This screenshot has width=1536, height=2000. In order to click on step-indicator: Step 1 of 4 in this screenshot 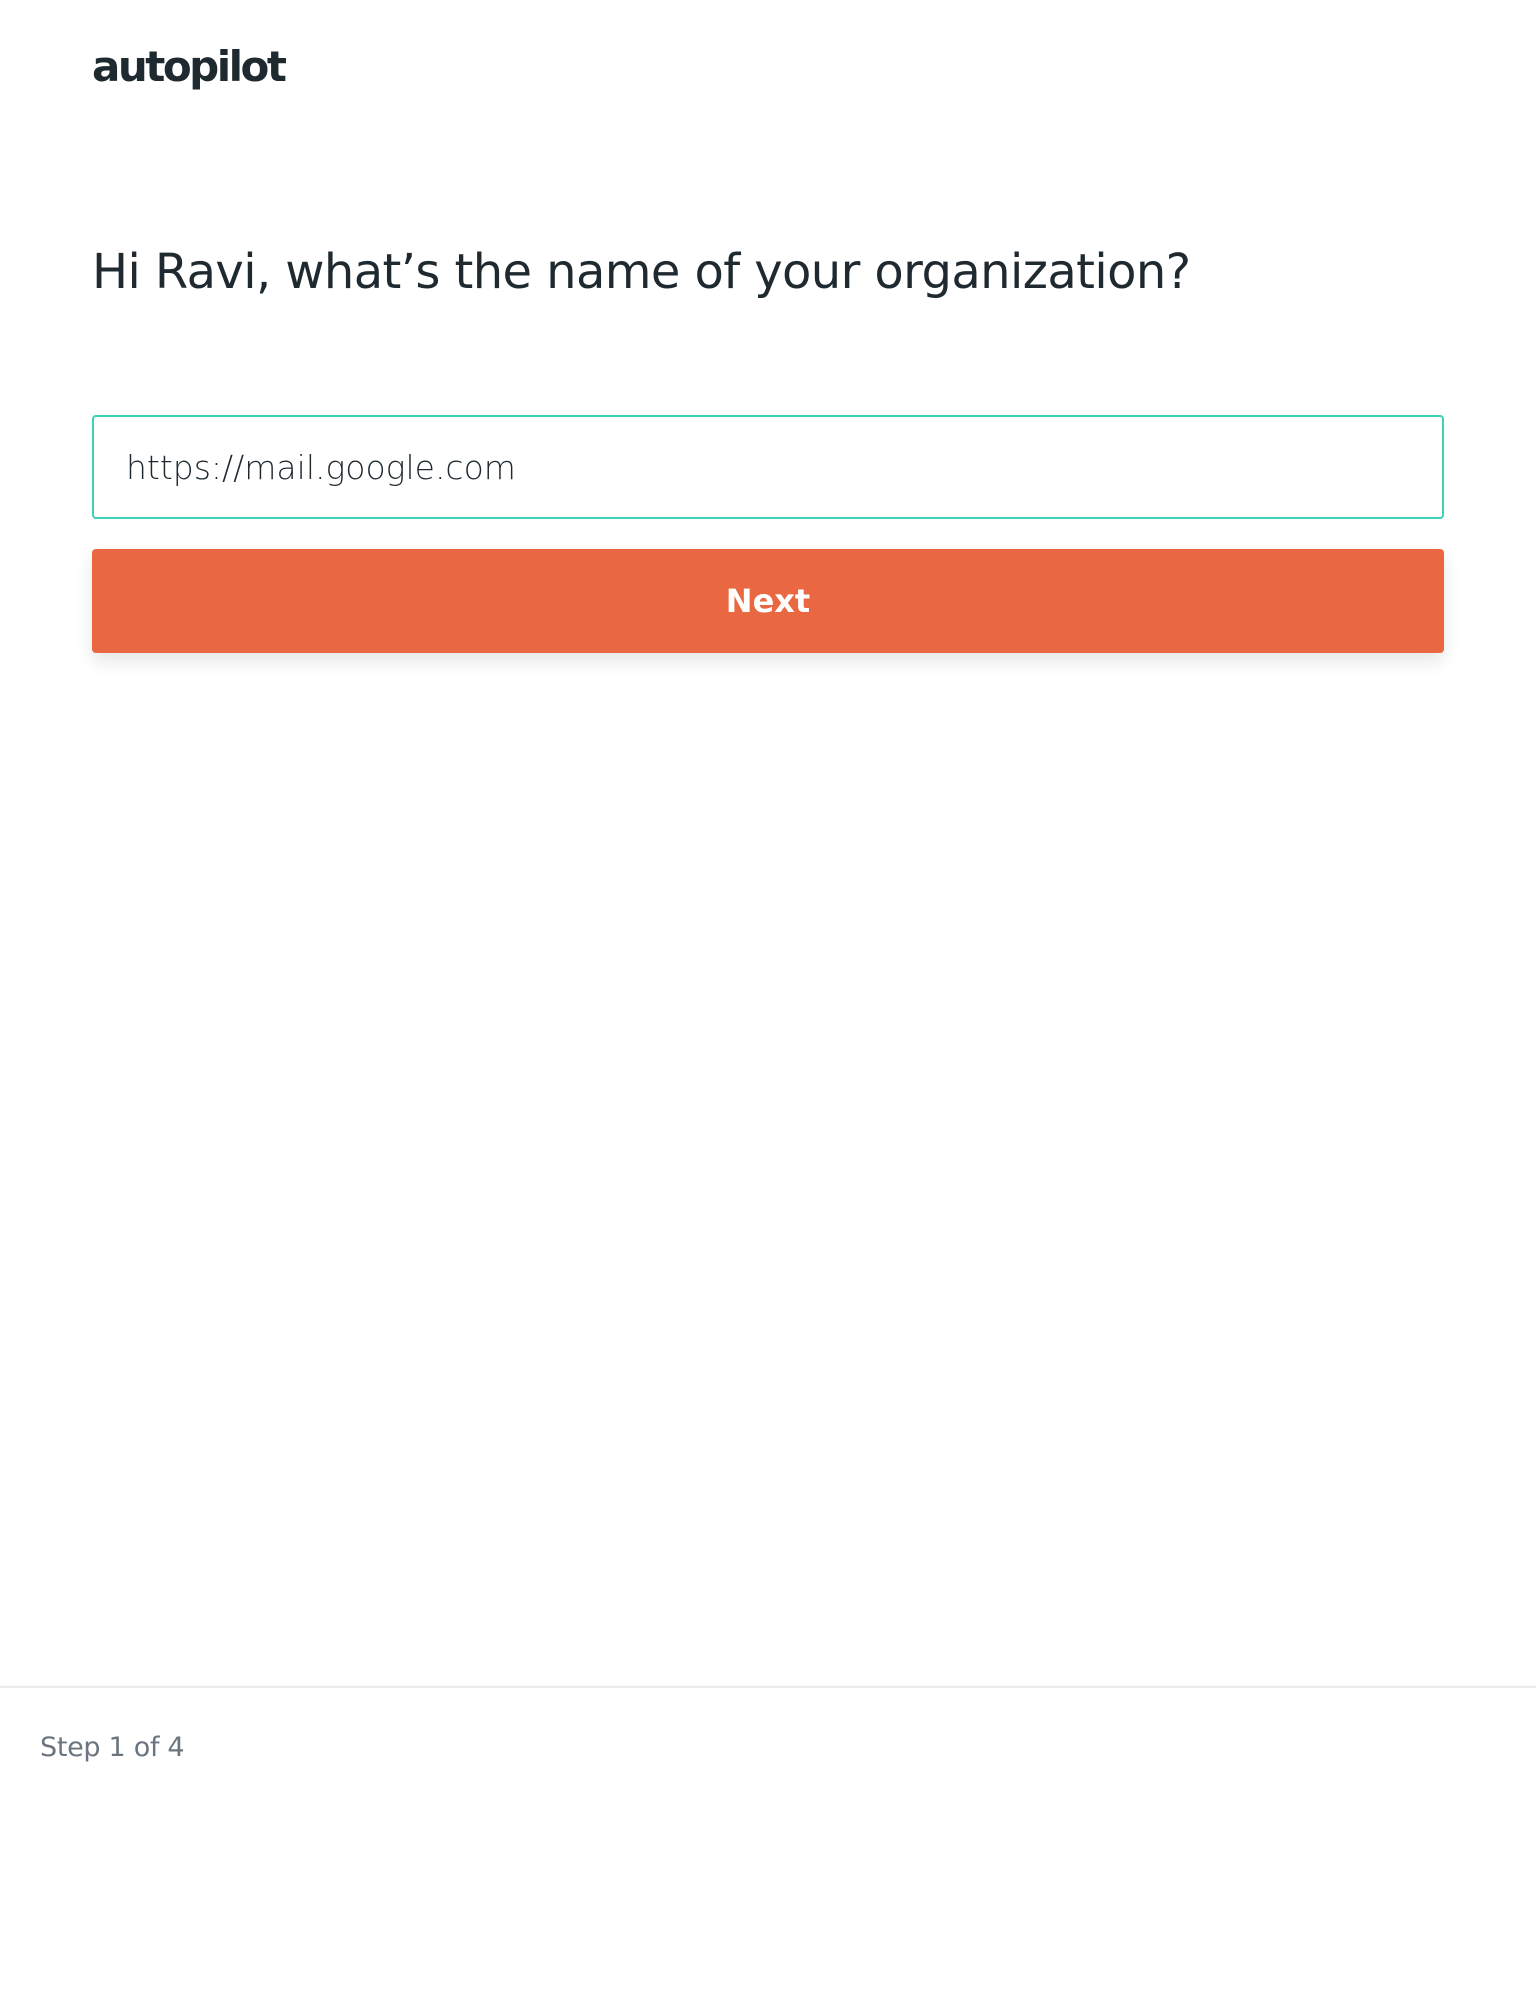, I will do `click(112, 1747)`.